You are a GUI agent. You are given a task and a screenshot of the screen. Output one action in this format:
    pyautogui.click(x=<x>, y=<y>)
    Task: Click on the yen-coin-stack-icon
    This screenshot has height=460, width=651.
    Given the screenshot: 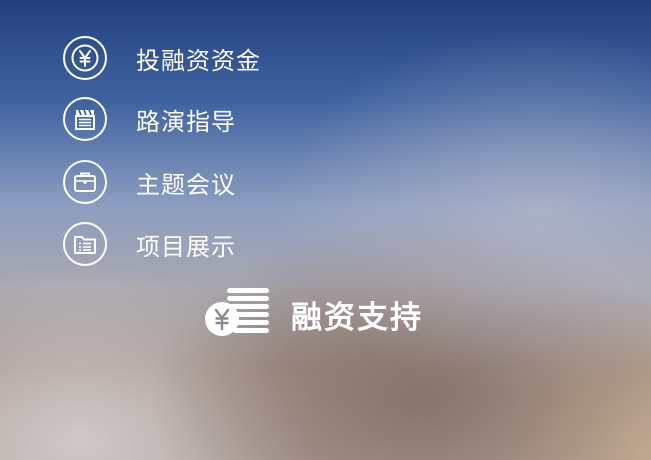 What is the action you would take?
    pyautogui.click(x=238, y=314)
    